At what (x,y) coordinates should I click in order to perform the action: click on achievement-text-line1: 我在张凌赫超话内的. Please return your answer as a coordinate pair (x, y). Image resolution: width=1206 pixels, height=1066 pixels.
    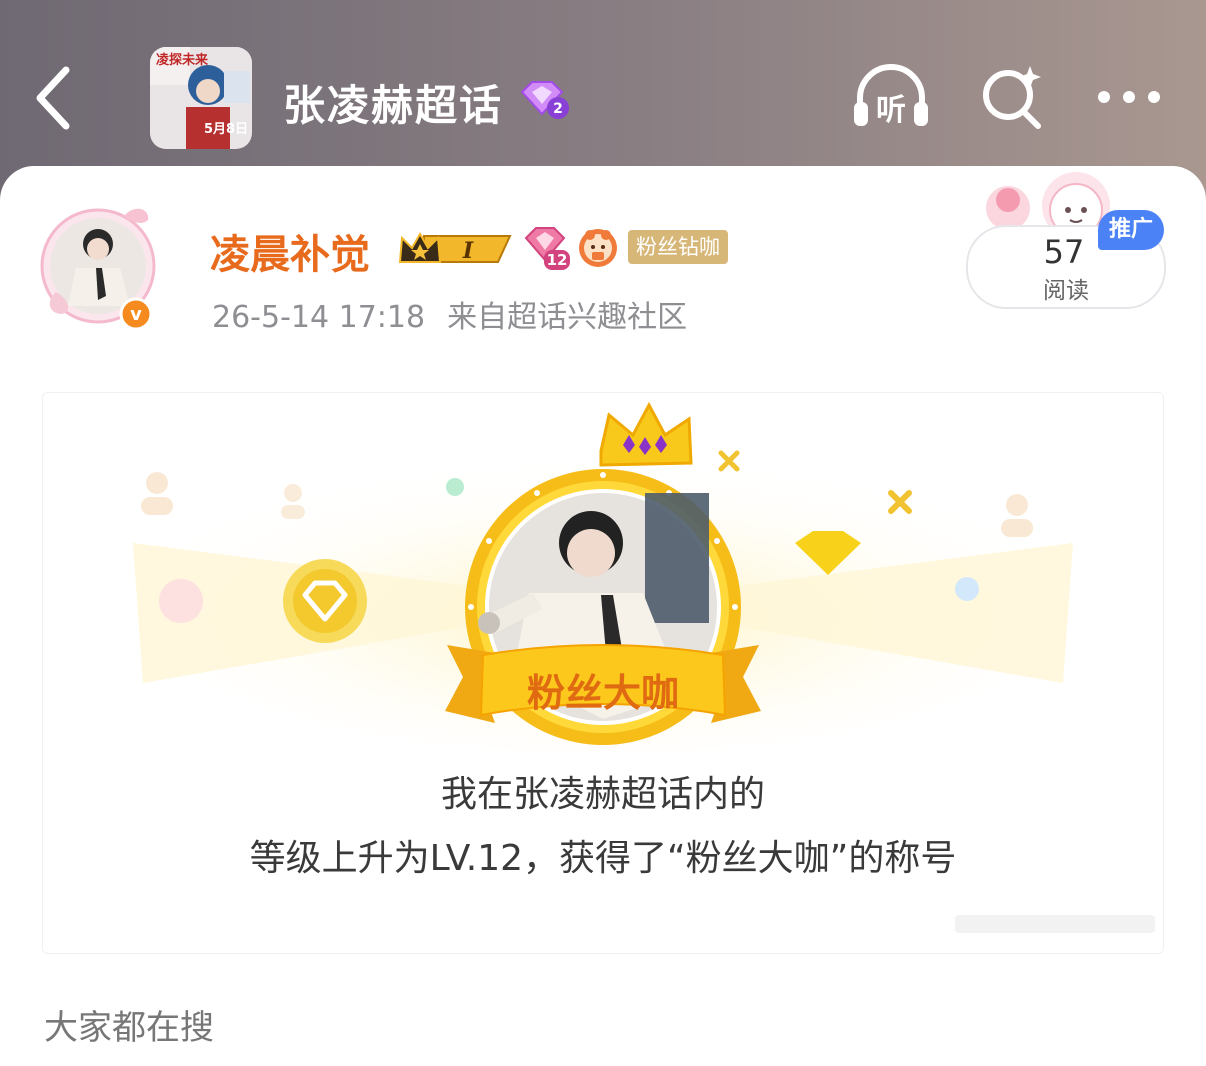
    Looking at the image, I should click on (602, 794).